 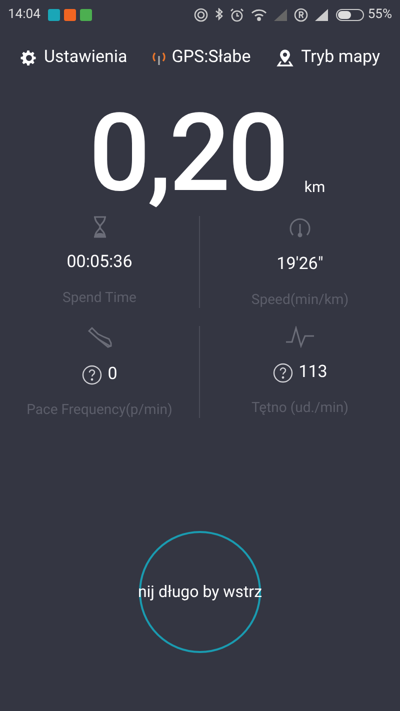 What do you see at coordinates (200, 592) in the screenshot?
I see `start-button: nij długo by wstrz` at bounding box center [200, 592].